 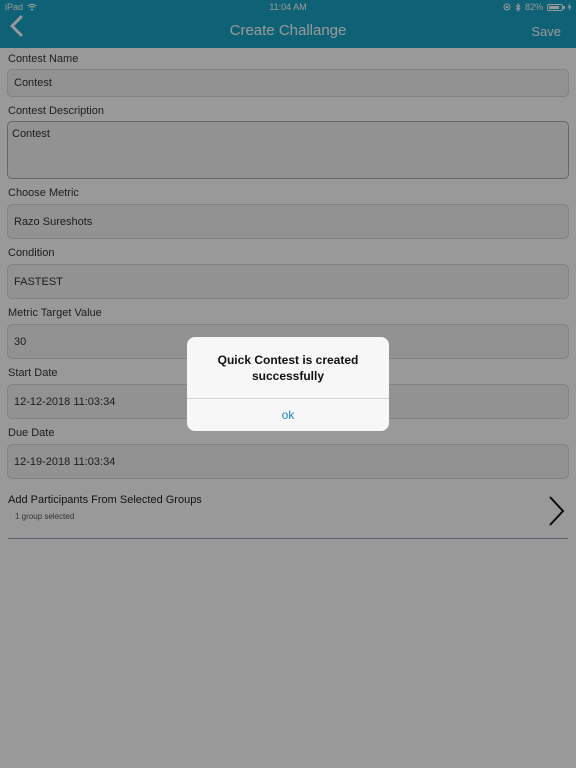 What do you see at coordinates (288, 415) in the screenshot?
I see `ok-button: ok` at bounding box center [288, 415].